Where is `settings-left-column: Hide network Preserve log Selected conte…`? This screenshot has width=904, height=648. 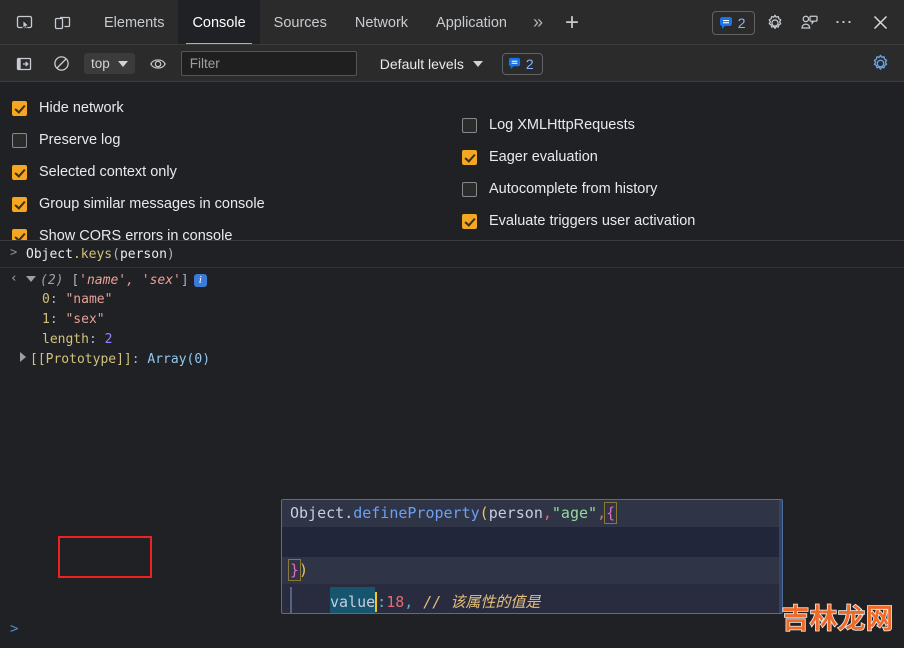 settings-left-column: Hide network Preserve log Selected conte… is located at coordinates (138, 172).